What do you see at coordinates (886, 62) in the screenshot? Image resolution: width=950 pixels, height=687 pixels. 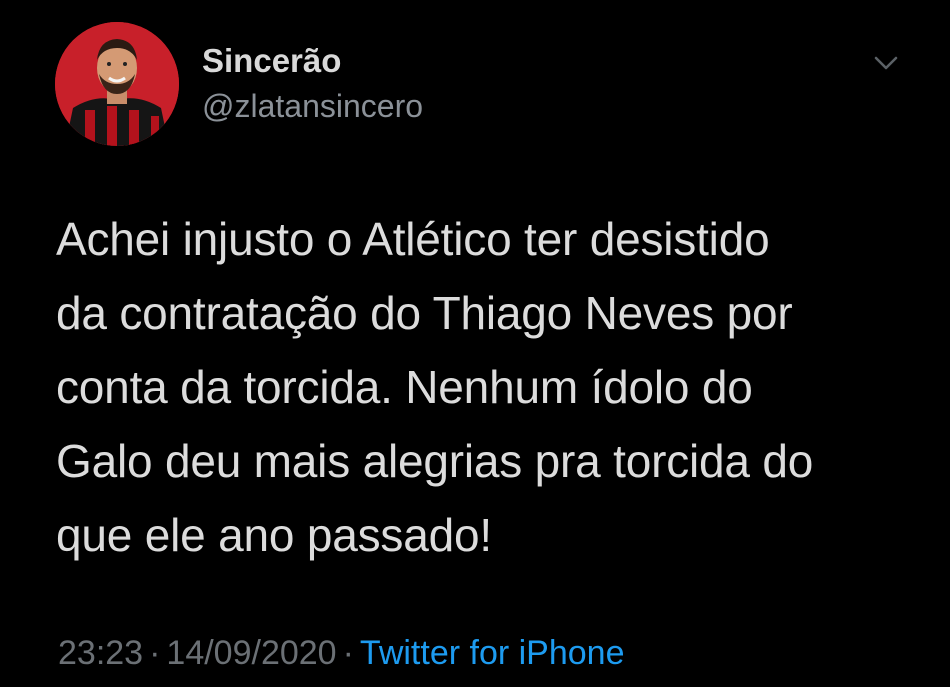 I see `chevron-down-icon` at bounding box center [886, 62].